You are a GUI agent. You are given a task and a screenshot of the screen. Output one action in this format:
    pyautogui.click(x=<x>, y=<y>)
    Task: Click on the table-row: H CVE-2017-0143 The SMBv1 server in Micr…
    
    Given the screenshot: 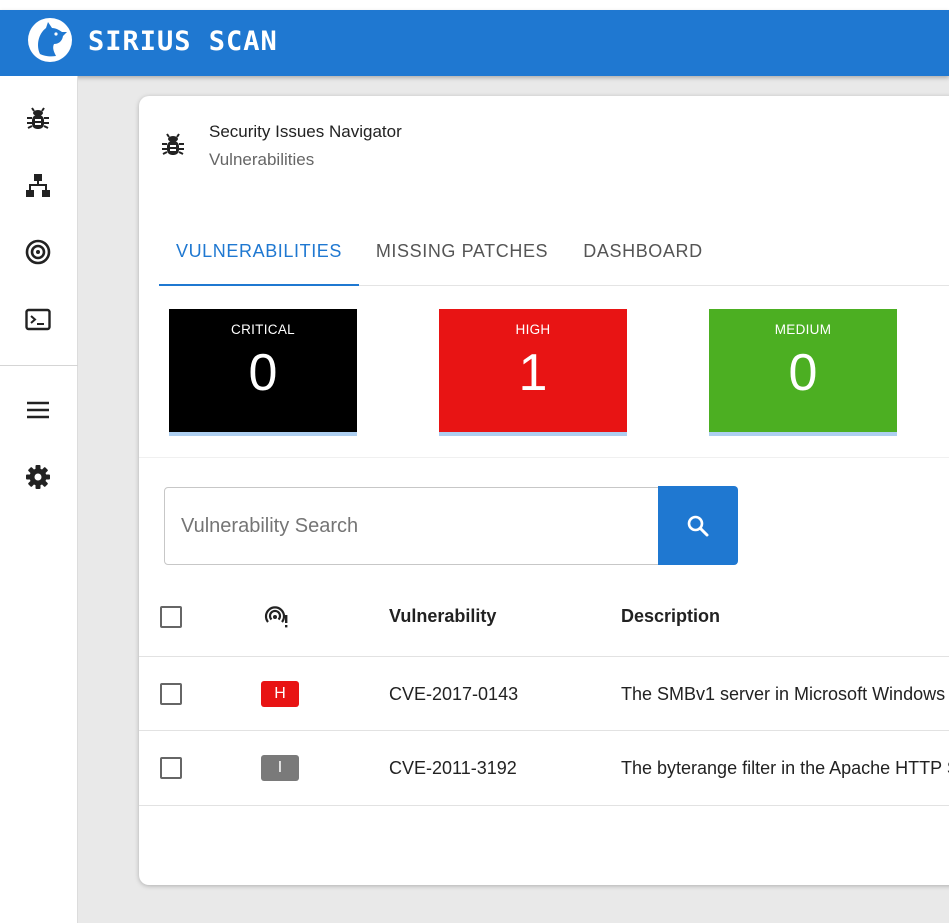 What is the action you would take?
    pyautogui.click(x=544, y=694)
    